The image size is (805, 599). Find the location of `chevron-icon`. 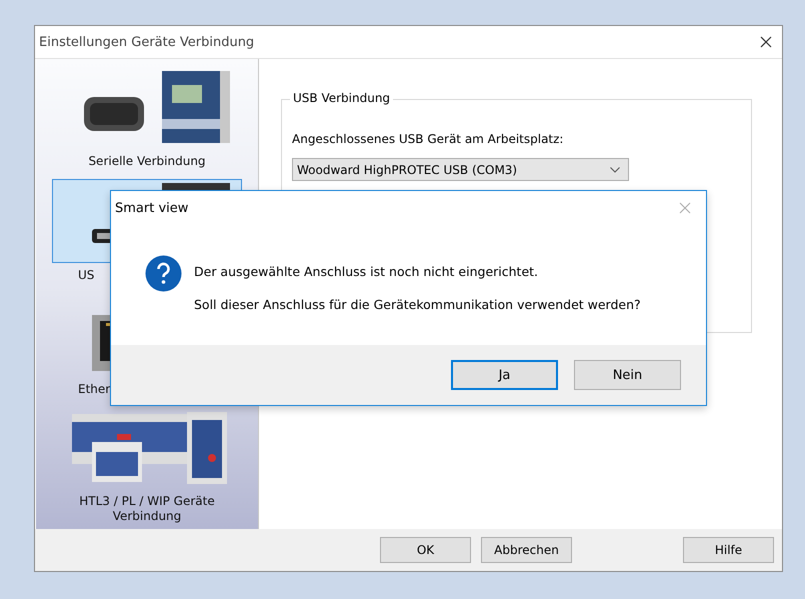

chevron-icon is located at coordinates (615, 169).